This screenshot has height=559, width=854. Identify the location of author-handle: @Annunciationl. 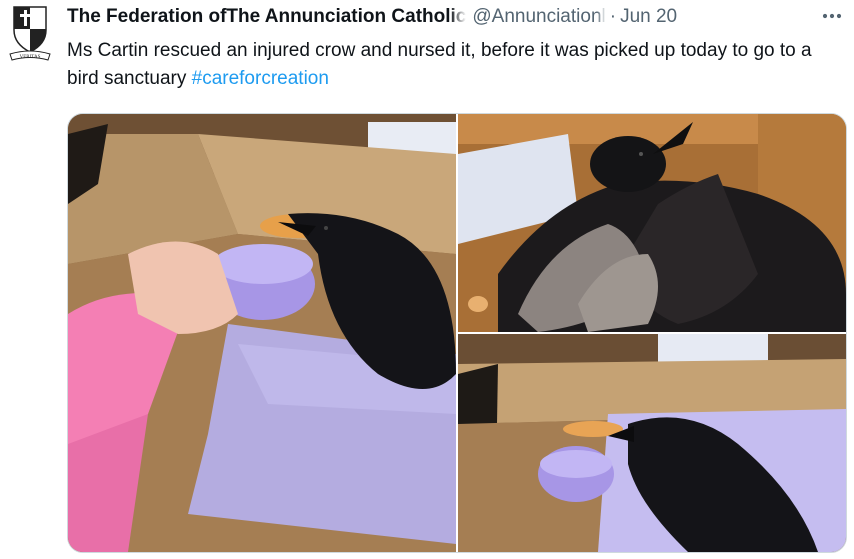
(538, 17).